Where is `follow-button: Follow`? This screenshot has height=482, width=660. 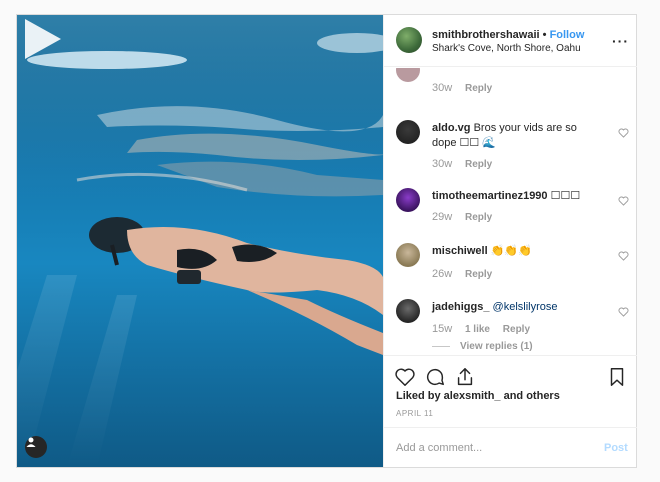
follow-button: Follow is located at coordinates (567, 35).